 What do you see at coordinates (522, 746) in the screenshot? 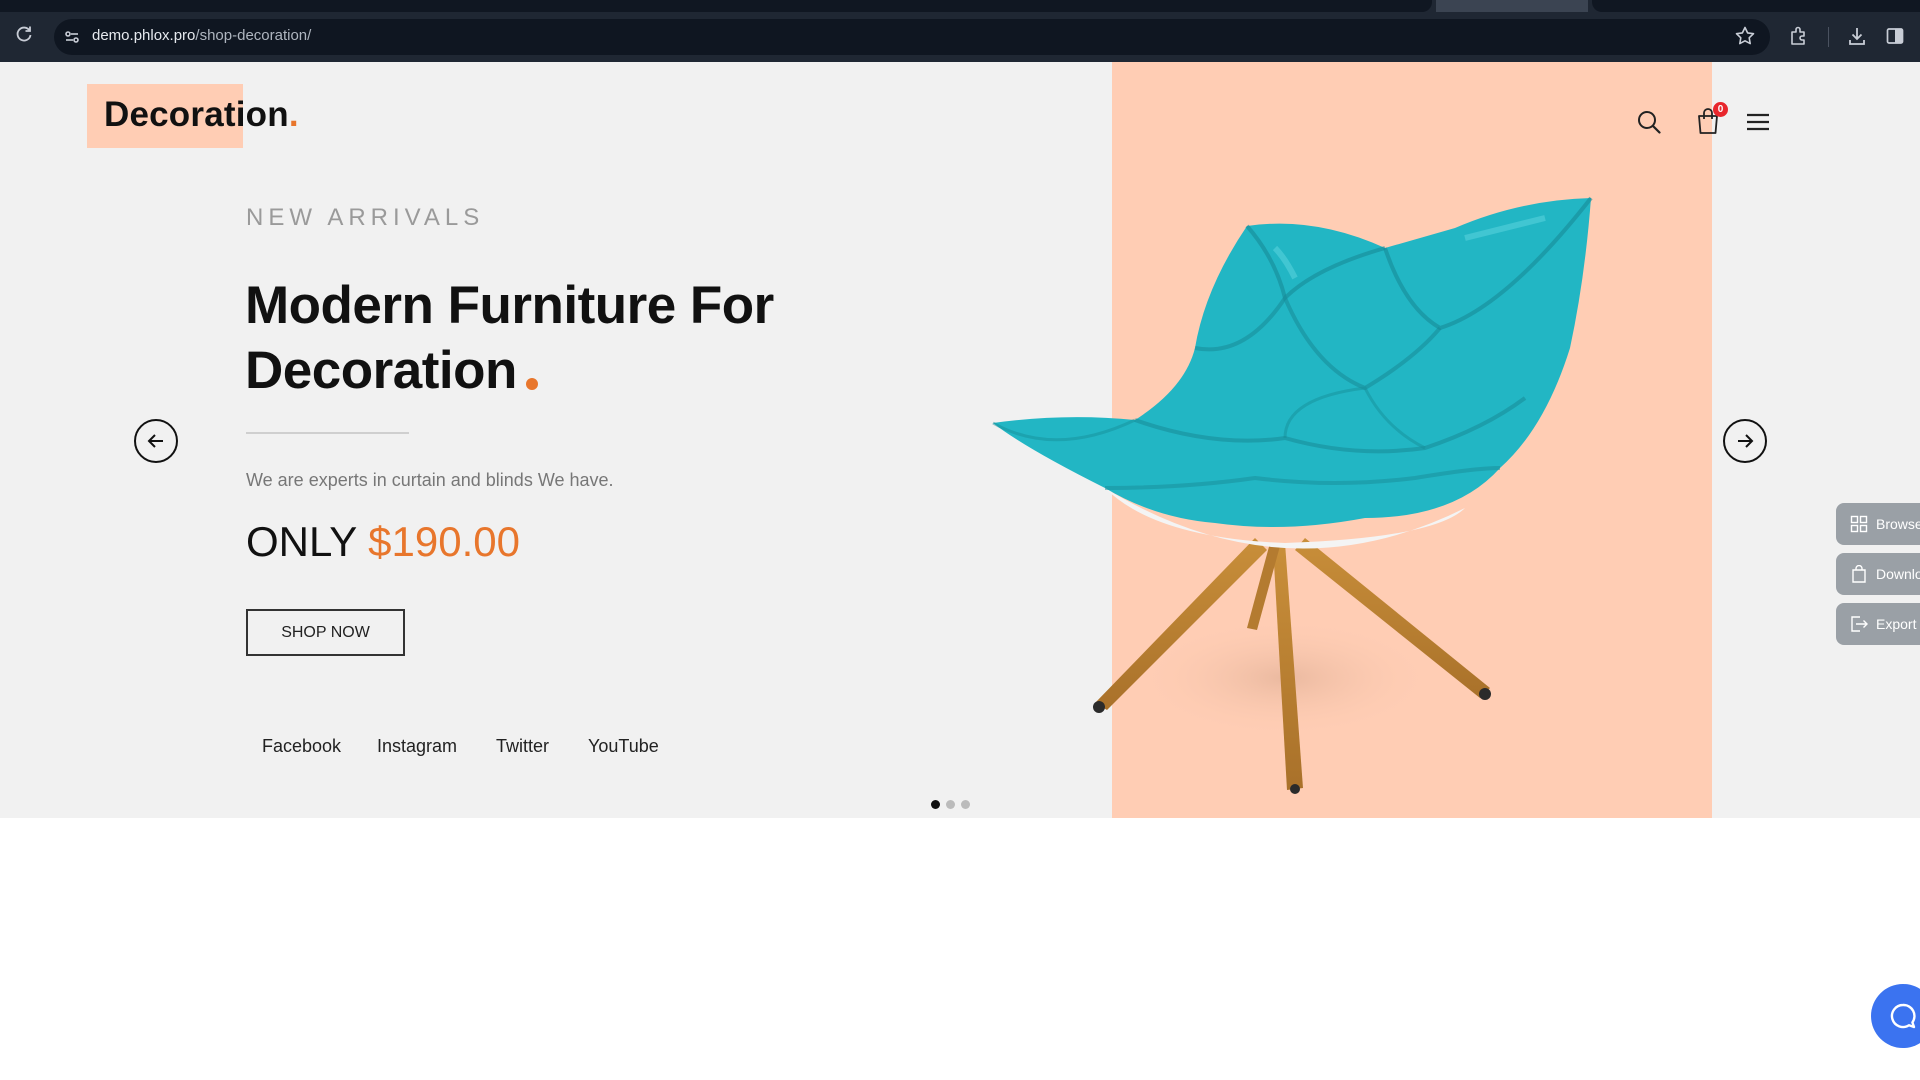
I see `social-link-twitter: Twitter` at bounding box center [522, 746].